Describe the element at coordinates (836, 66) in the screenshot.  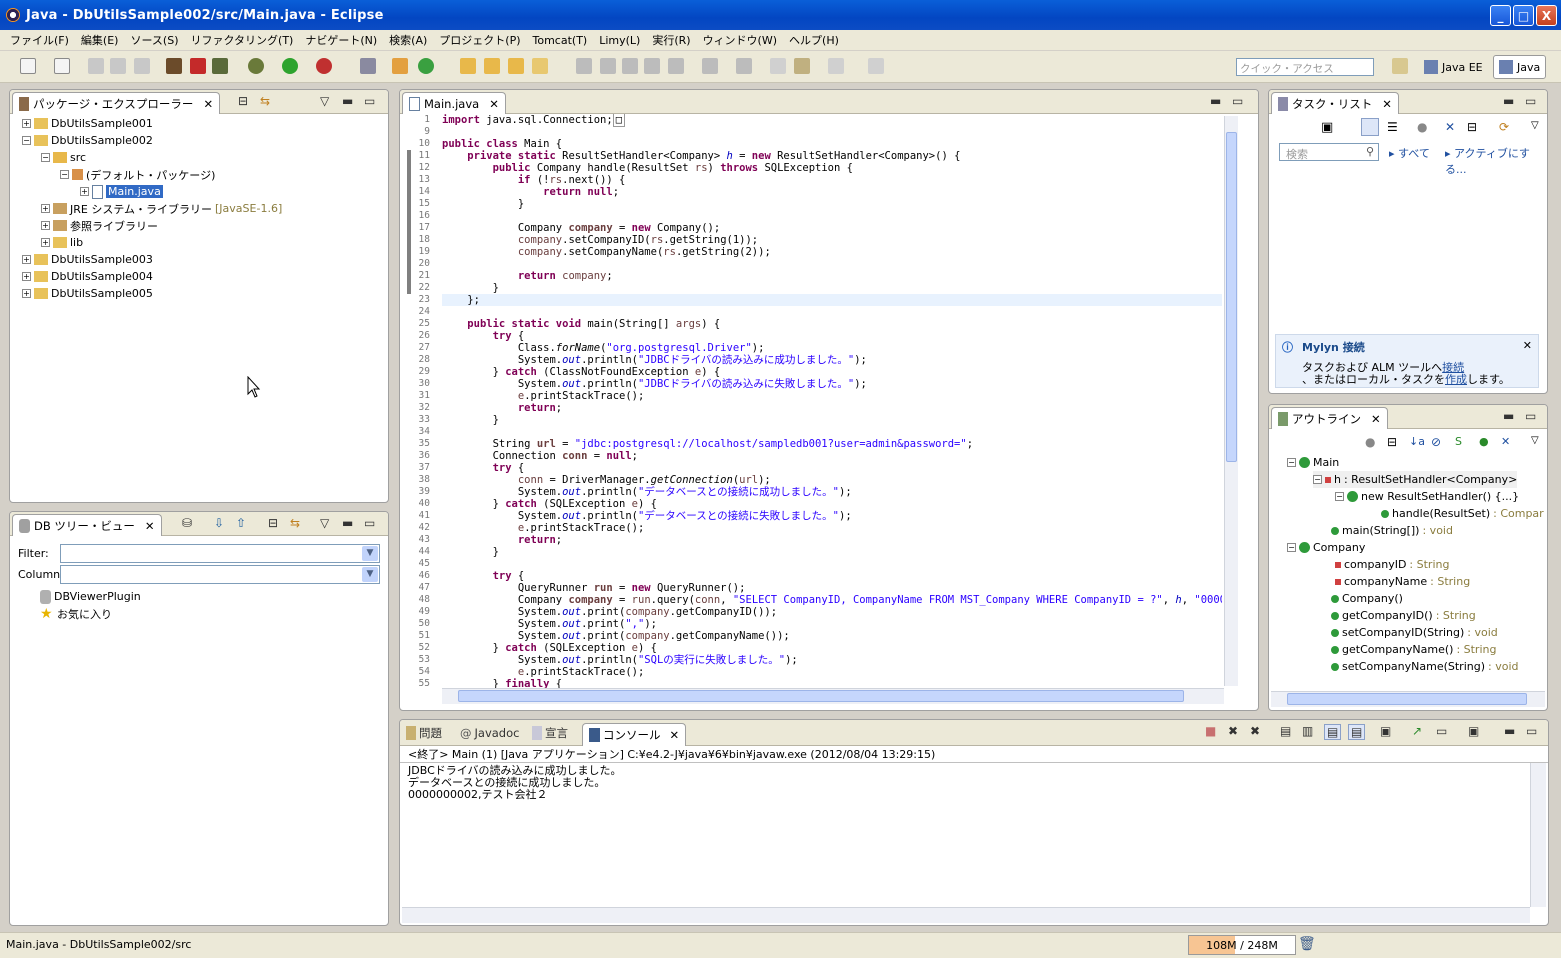
I see `forward-icon` at that location.